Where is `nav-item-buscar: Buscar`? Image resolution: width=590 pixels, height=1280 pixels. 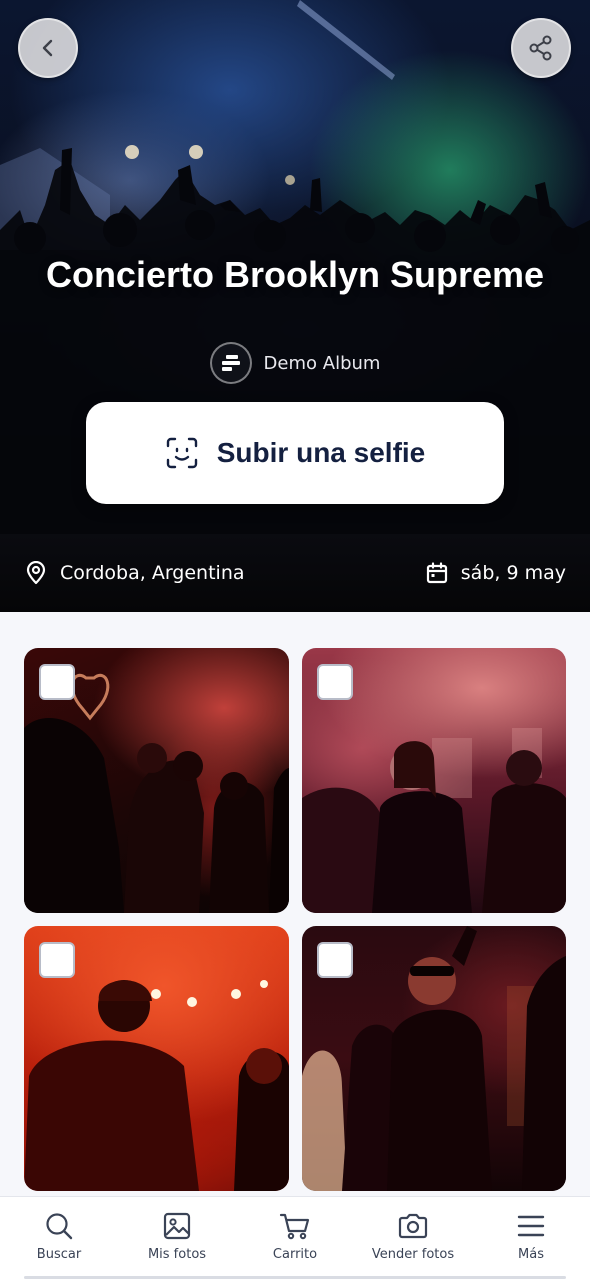
nav-item-buscar: Buscar is located at coordinates (59, 1236).